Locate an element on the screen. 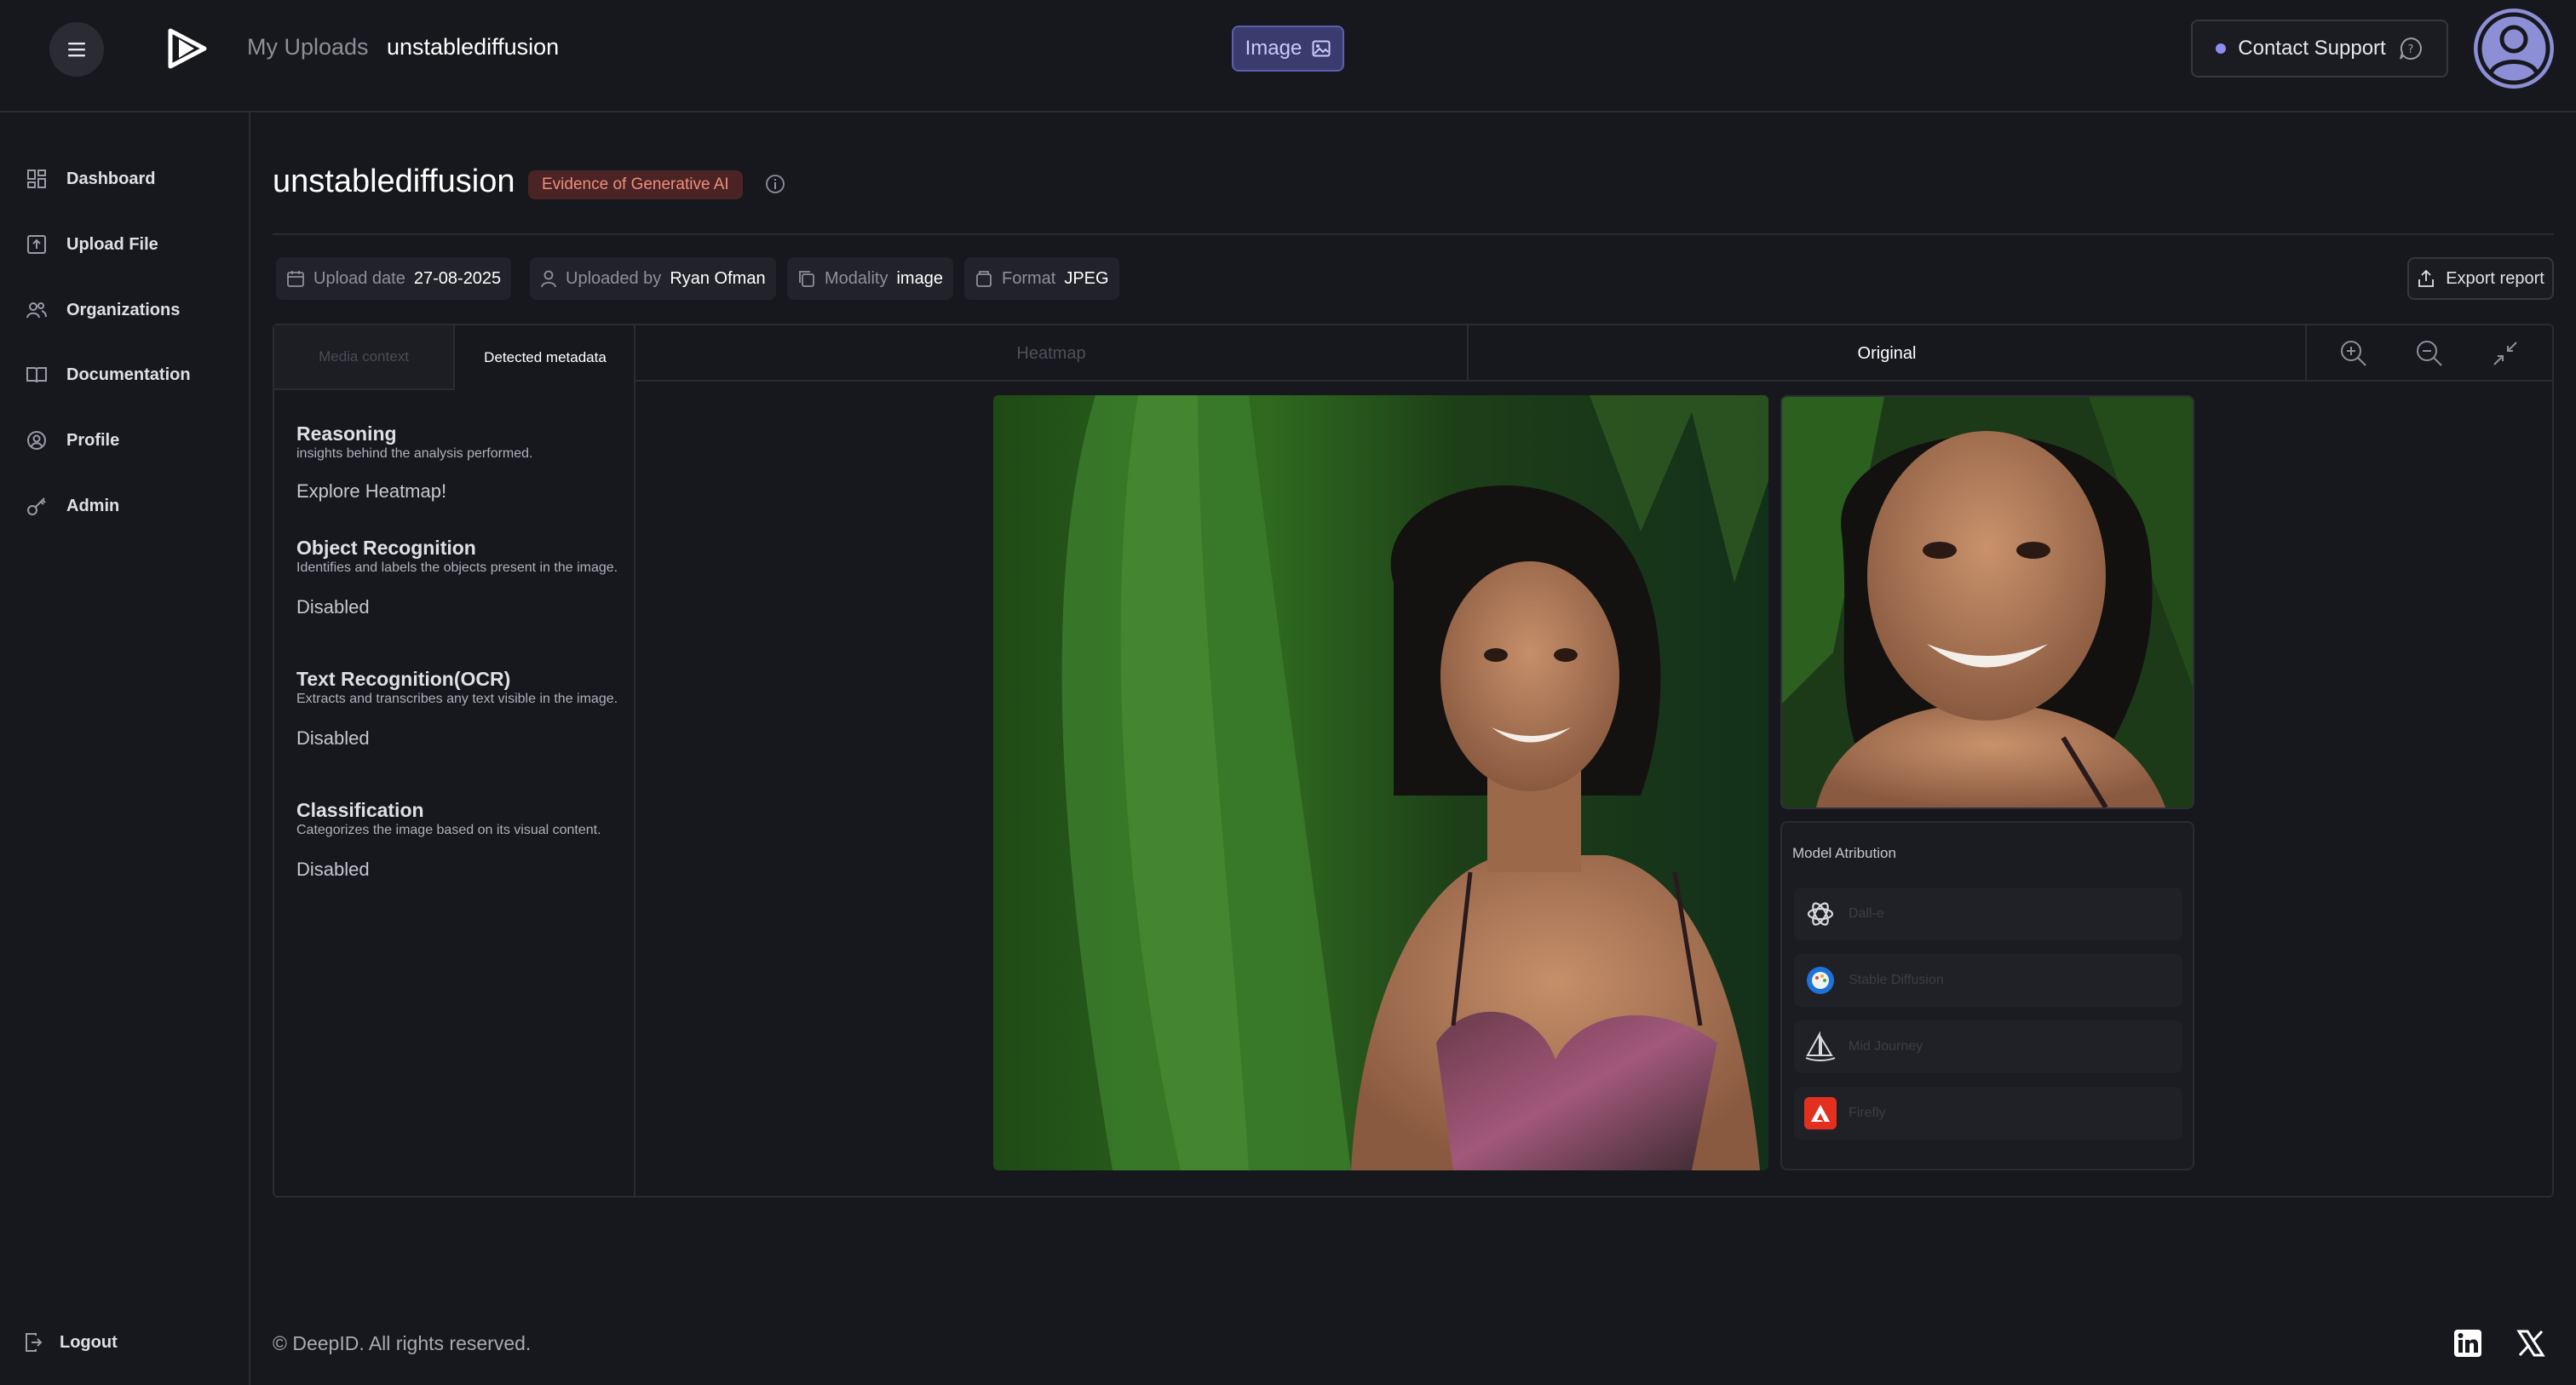 This screenshot has height=1385, width=2576. model-row-firefly: Firefly is located at coordinates (1988, 1113).